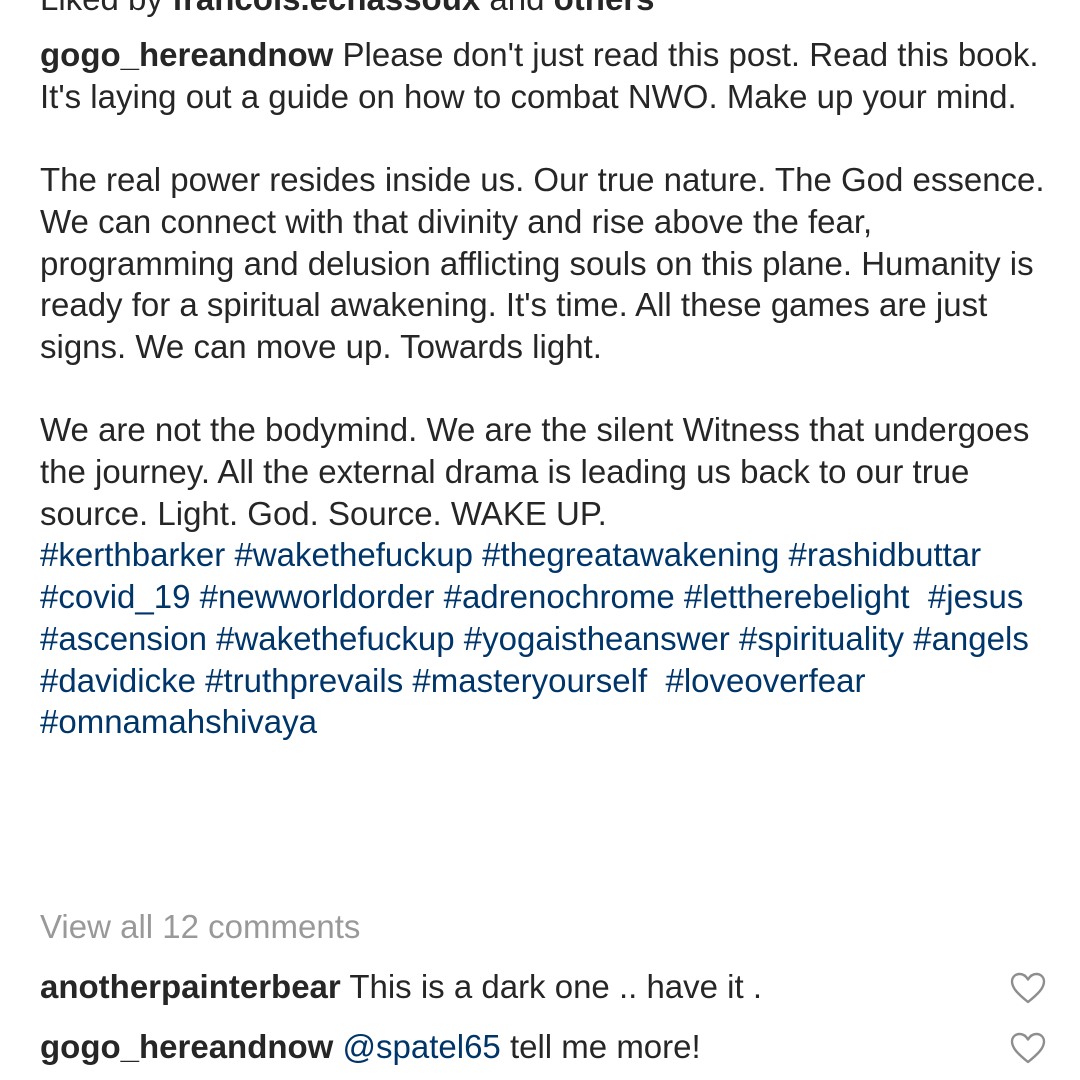  I want to click on comment-text: tell me more!, so click(605, 1046).